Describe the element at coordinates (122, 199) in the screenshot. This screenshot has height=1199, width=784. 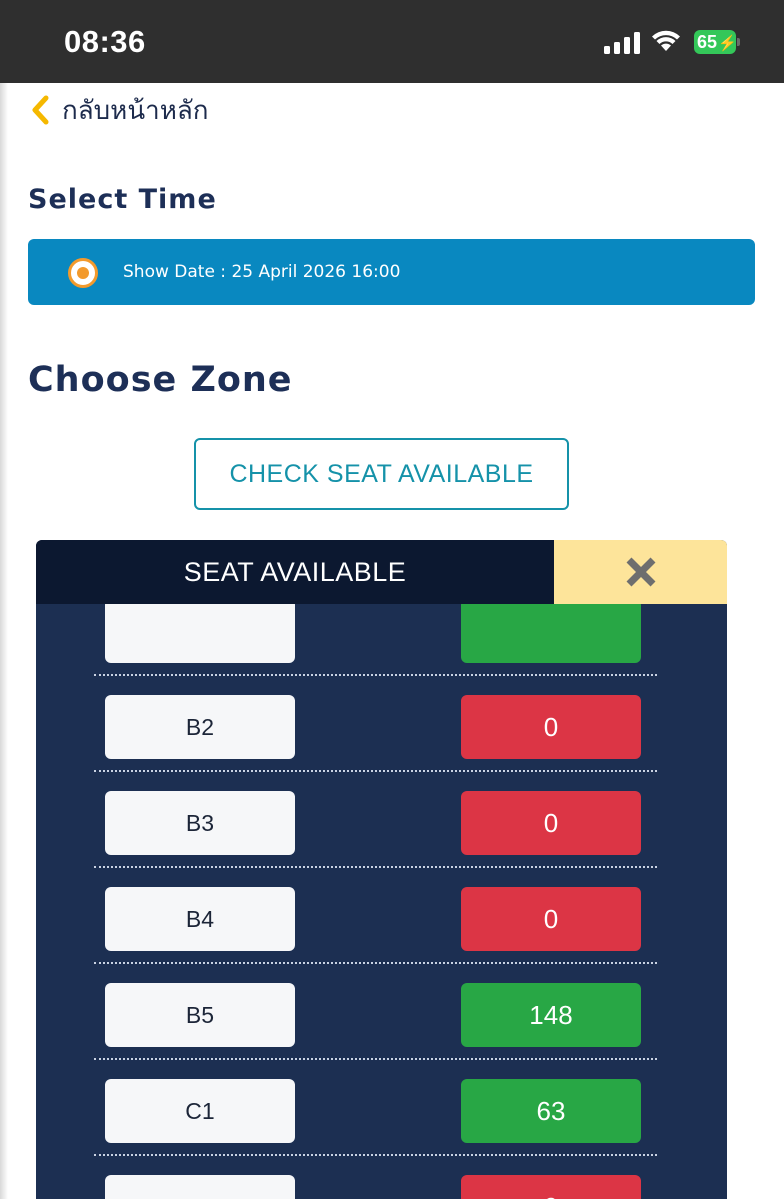
I see `select-time-heading: Select Time` at that location.